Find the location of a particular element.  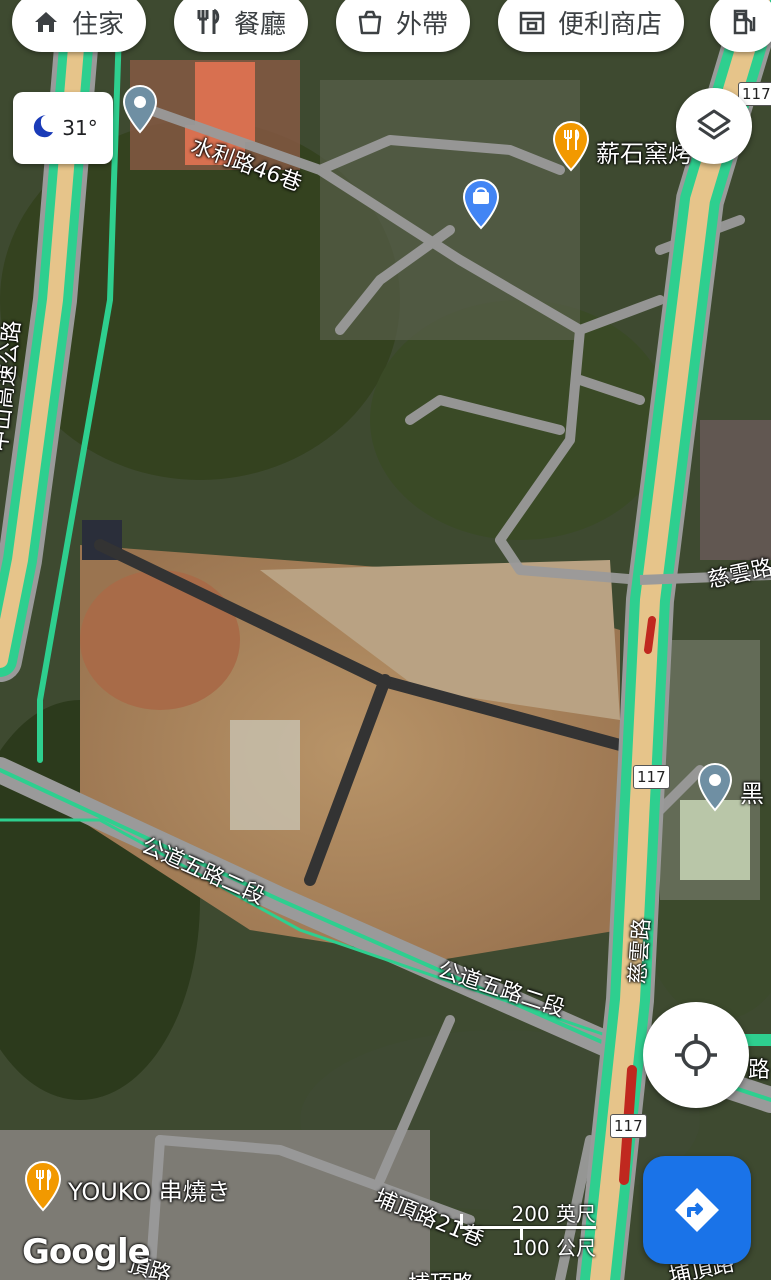

chip-convenience-store-label: 便利商店 is located at coordinates (610, 24).